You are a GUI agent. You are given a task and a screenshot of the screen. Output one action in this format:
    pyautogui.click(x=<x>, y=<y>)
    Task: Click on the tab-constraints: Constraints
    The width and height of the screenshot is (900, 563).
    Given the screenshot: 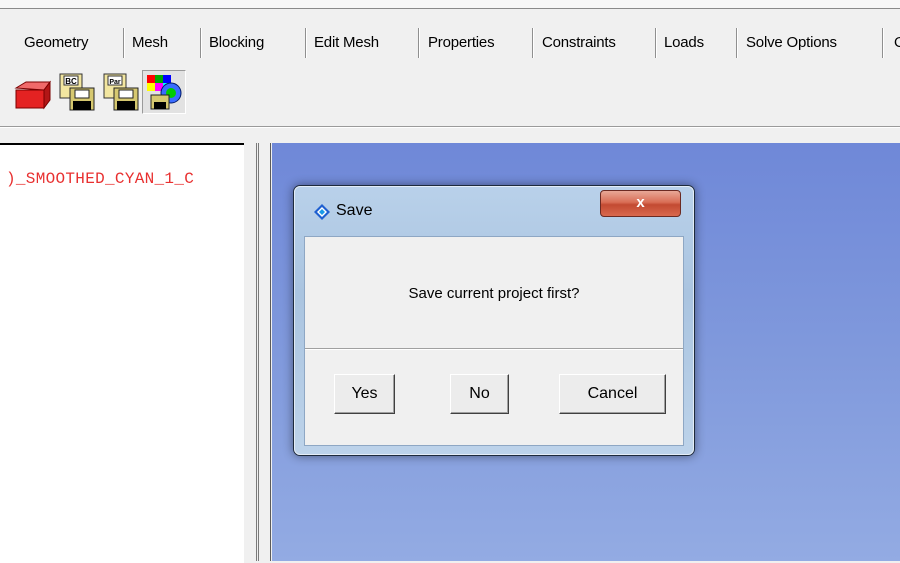 What is the action you would take?
    pyautogui.click(x=579, y=44)
    